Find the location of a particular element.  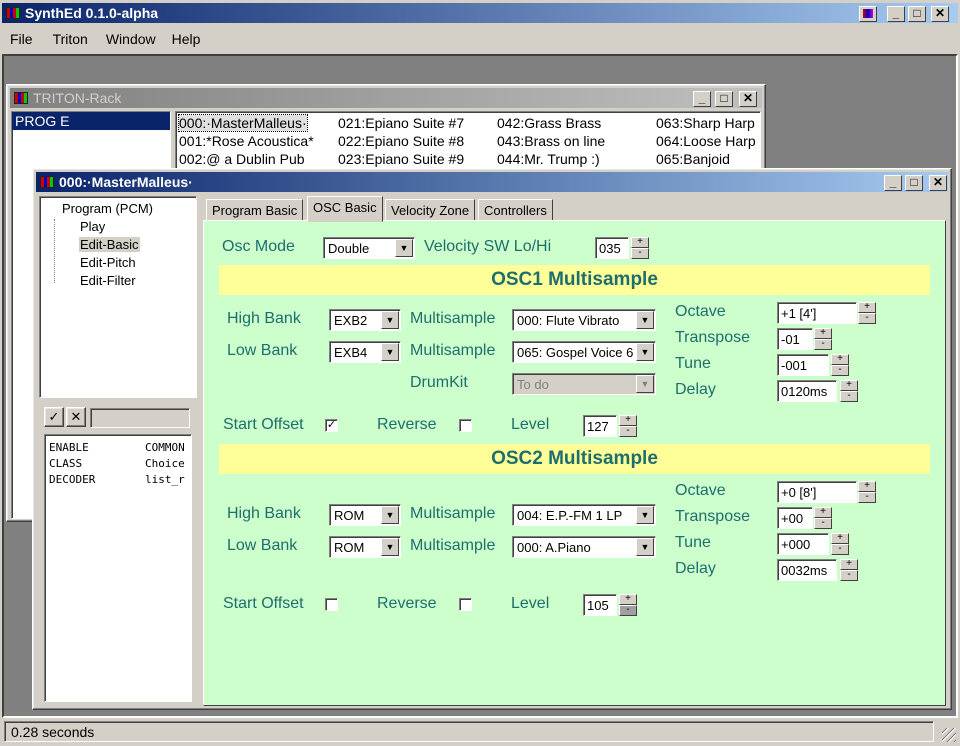

osc1-start-offset-checkbox: ✓ is located at coordinates (331, 425).